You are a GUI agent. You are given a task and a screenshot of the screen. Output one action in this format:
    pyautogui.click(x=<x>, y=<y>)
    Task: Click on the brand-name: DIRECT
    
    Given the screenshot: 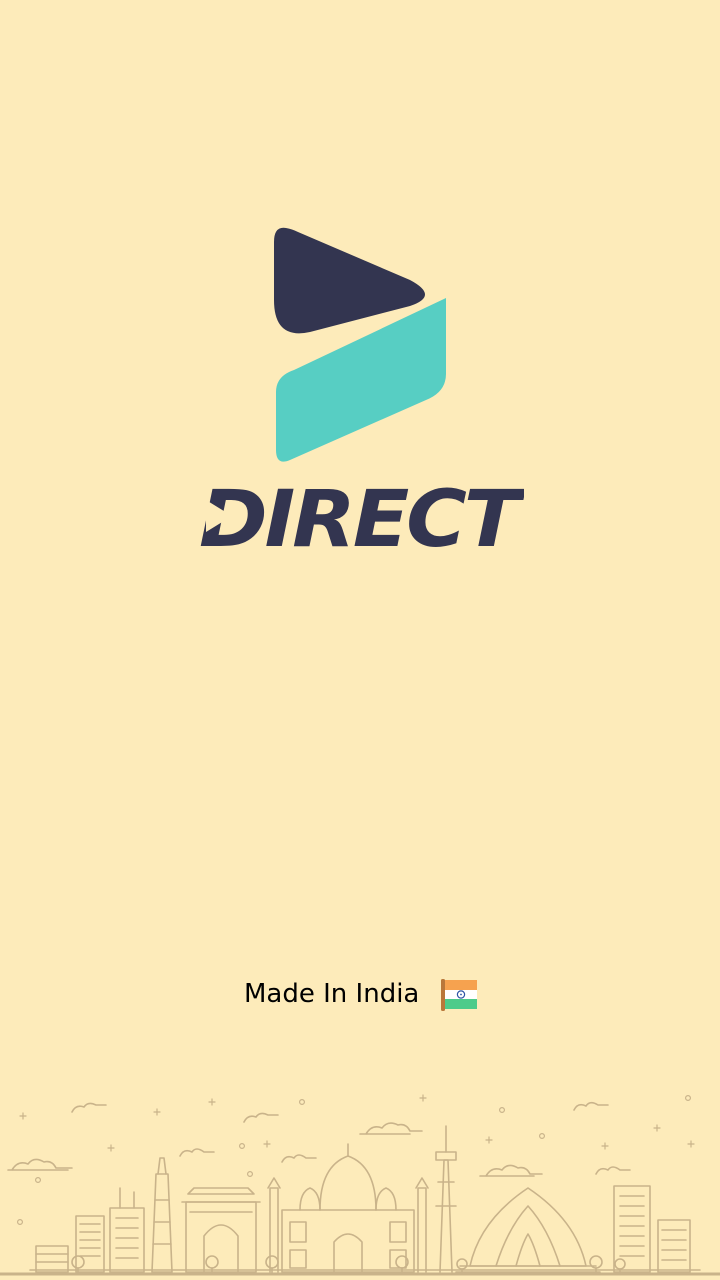 What is the action you would take?
    pyautogui.click(x=361, y=517)
    